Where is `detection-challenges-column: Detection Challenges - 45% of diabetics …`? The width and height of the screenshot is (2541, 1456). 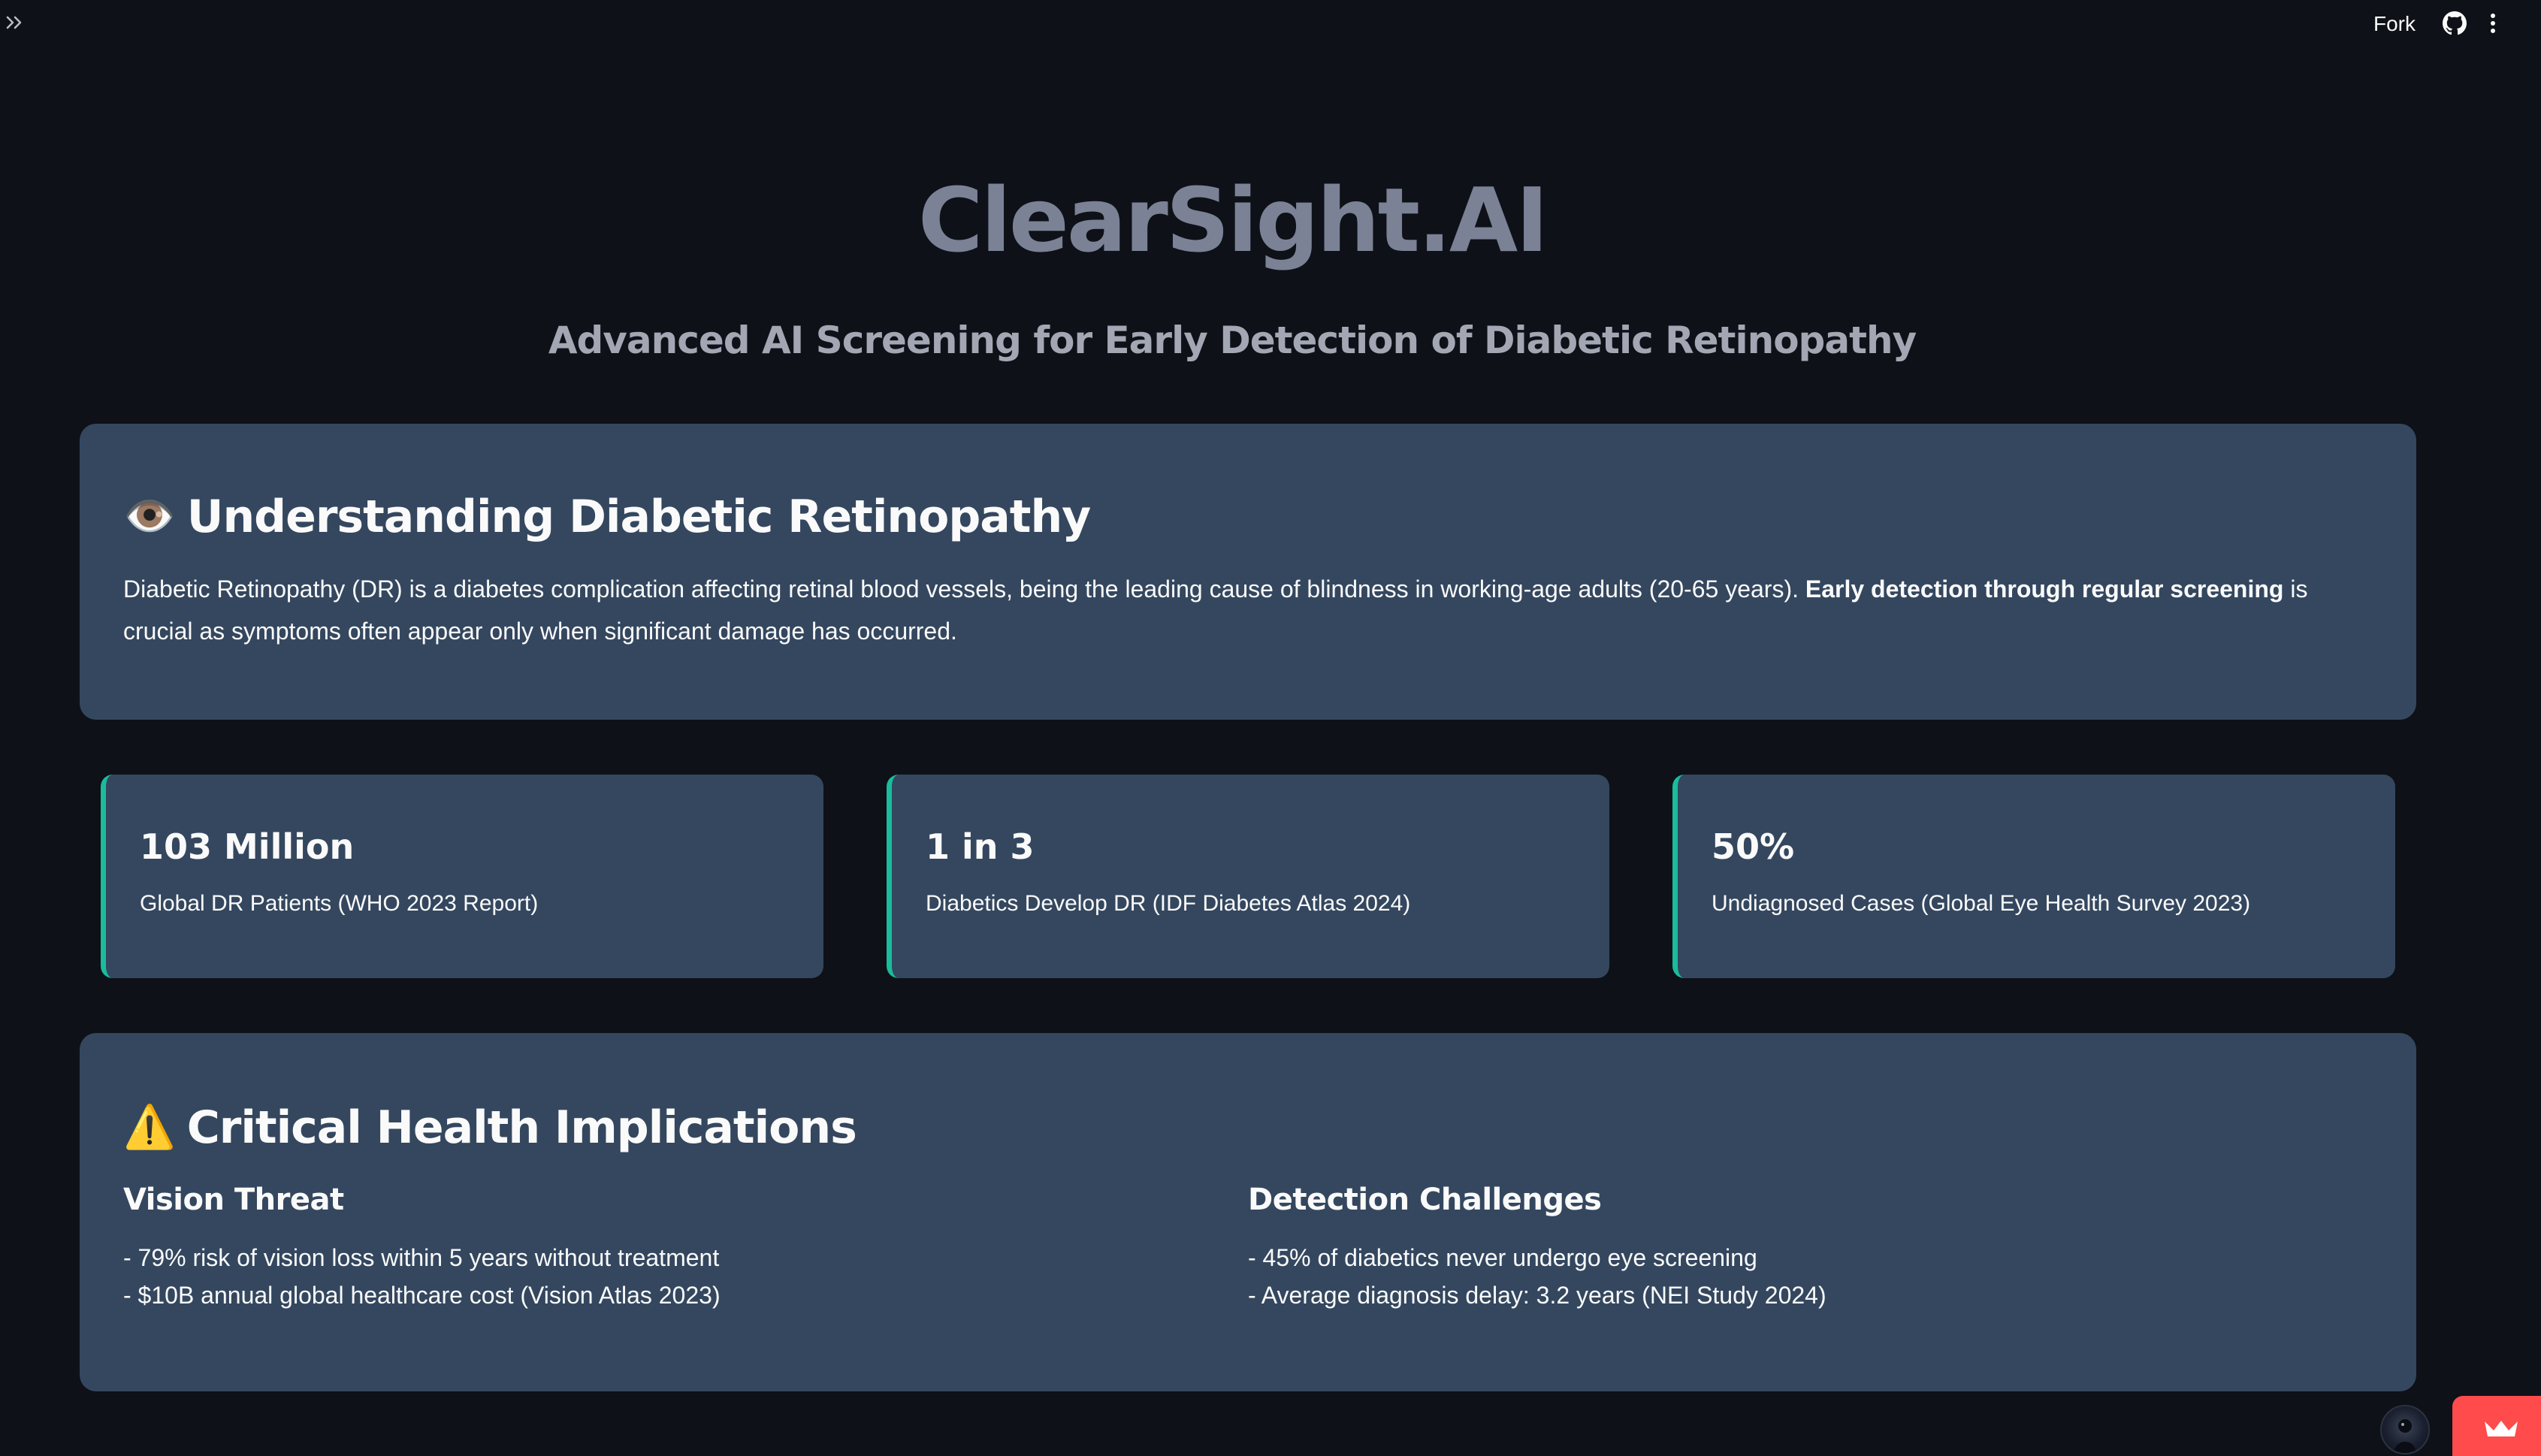 detection-challenges-column: Detection Challenges - 45% of diabetics … is located at coordinates (1810, 1246).